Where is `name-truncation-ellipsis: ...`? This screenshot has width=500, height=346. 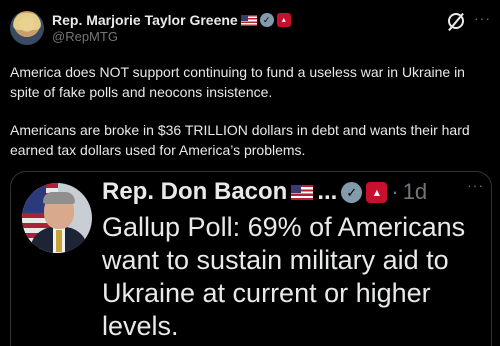 name-truncation-ellipsis: ... is located at coordinates (327, 191).